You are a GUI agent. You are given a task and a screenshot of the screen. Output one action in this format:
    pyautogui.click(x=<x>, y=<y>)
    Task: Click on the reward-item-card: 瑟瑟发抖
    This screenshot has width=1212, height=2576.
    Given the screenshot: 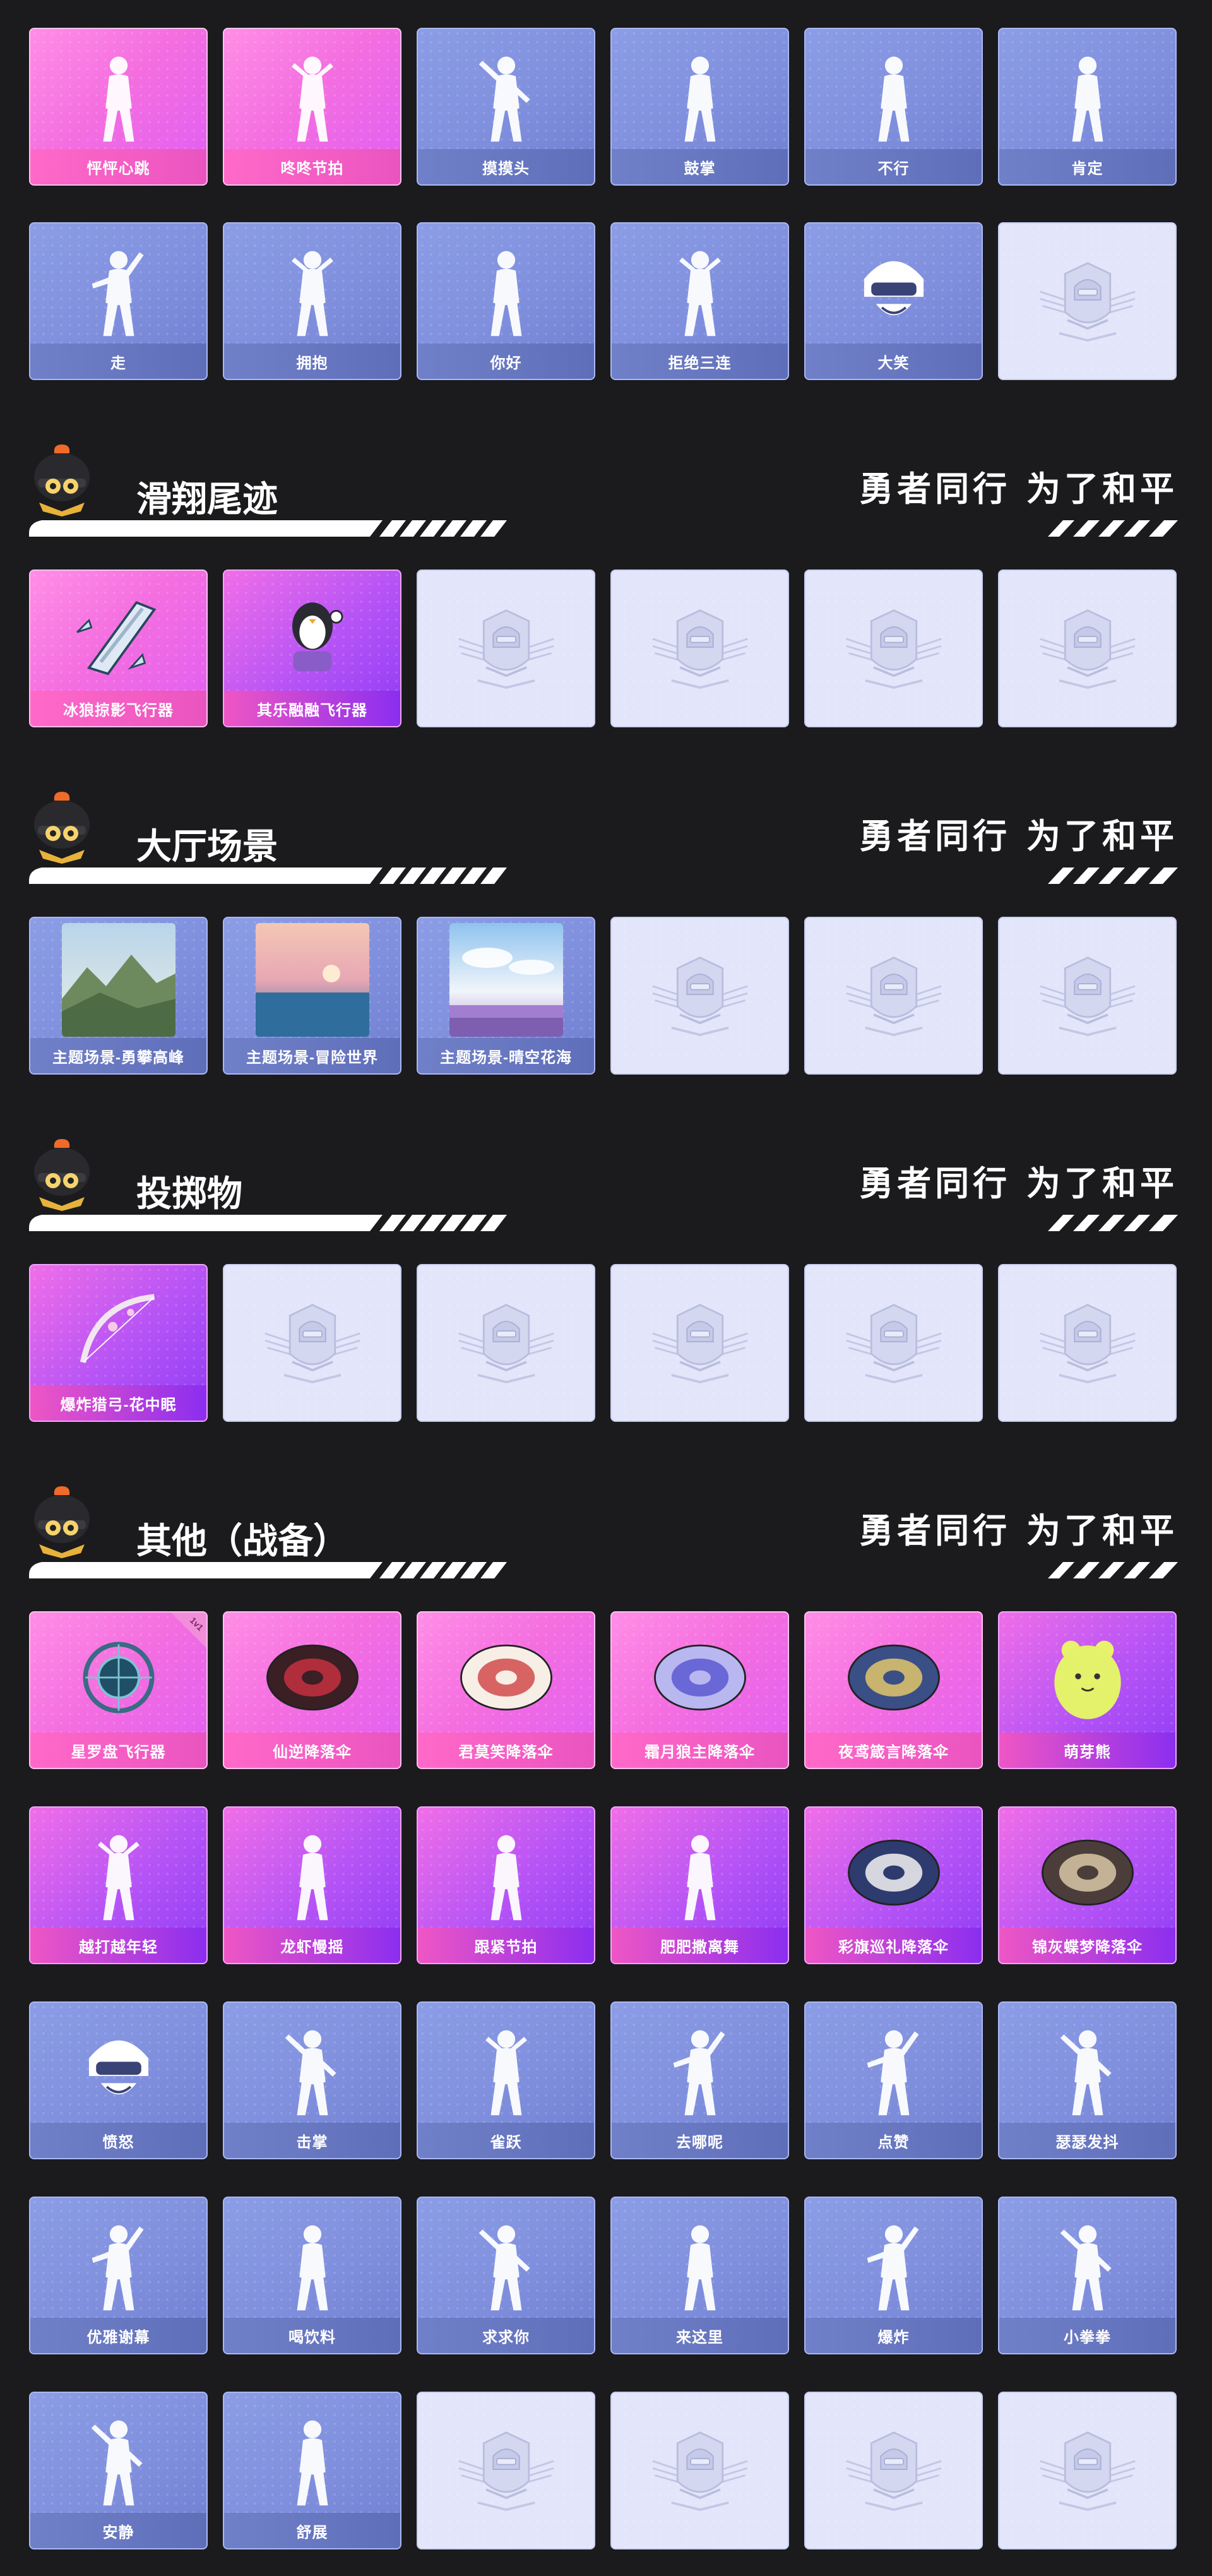 What is the action you would take?
    pyautogui.click(x=1087, y=2080)
    